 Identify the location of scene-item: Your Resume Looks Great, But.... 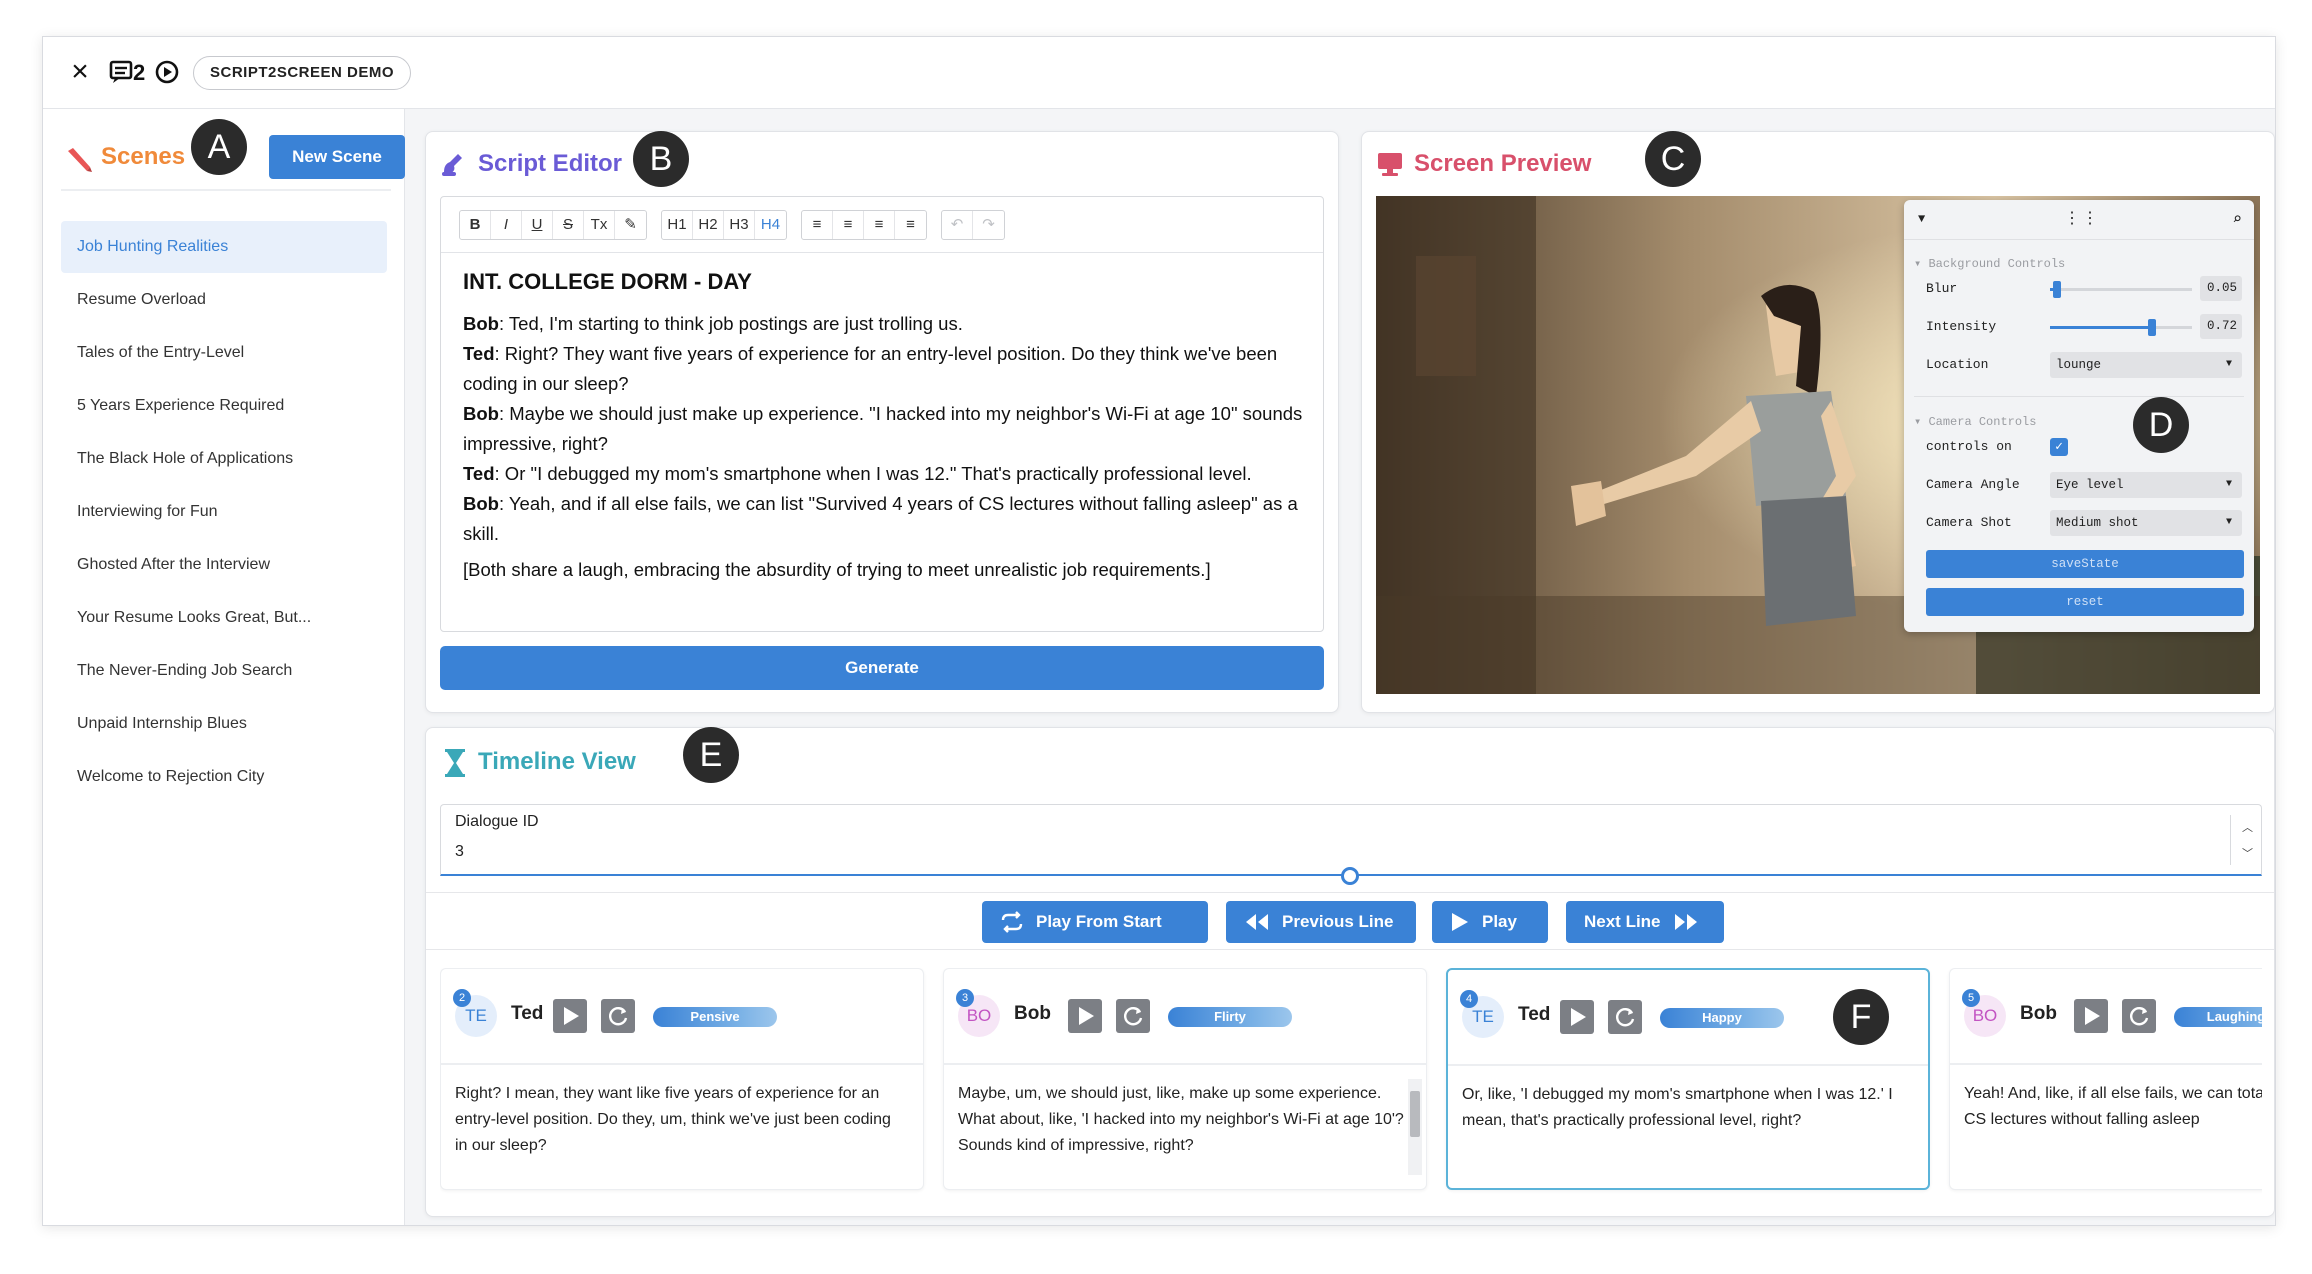
(224, 618).